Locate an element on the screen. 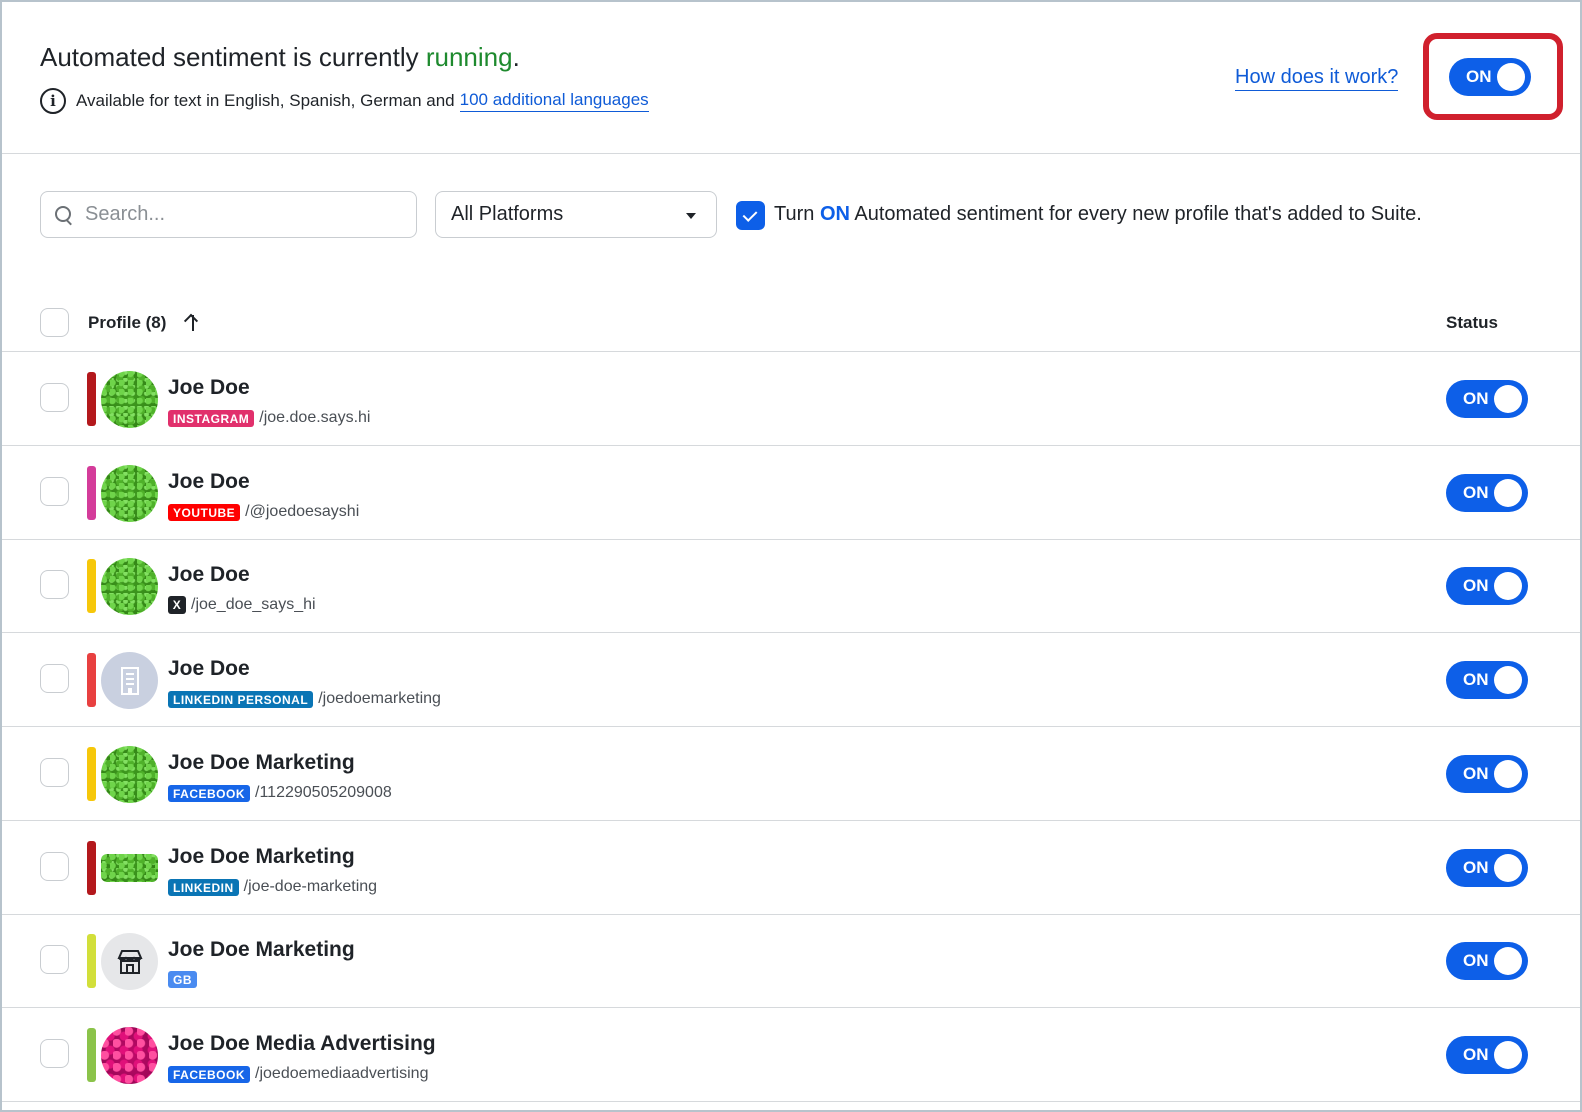 The image size is (1582, 1112). store-icon is located at coordinates (129, 961).